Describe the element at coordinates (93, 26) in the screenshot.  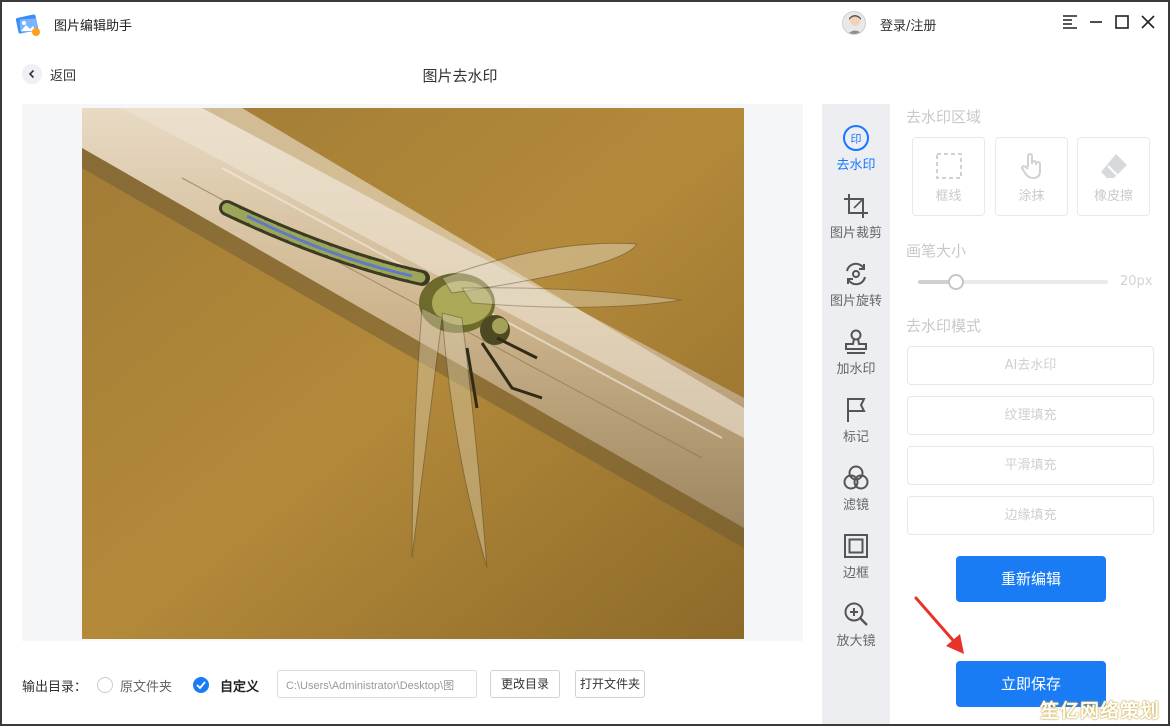
I see `app-title: 图片编辑助手` at that location.